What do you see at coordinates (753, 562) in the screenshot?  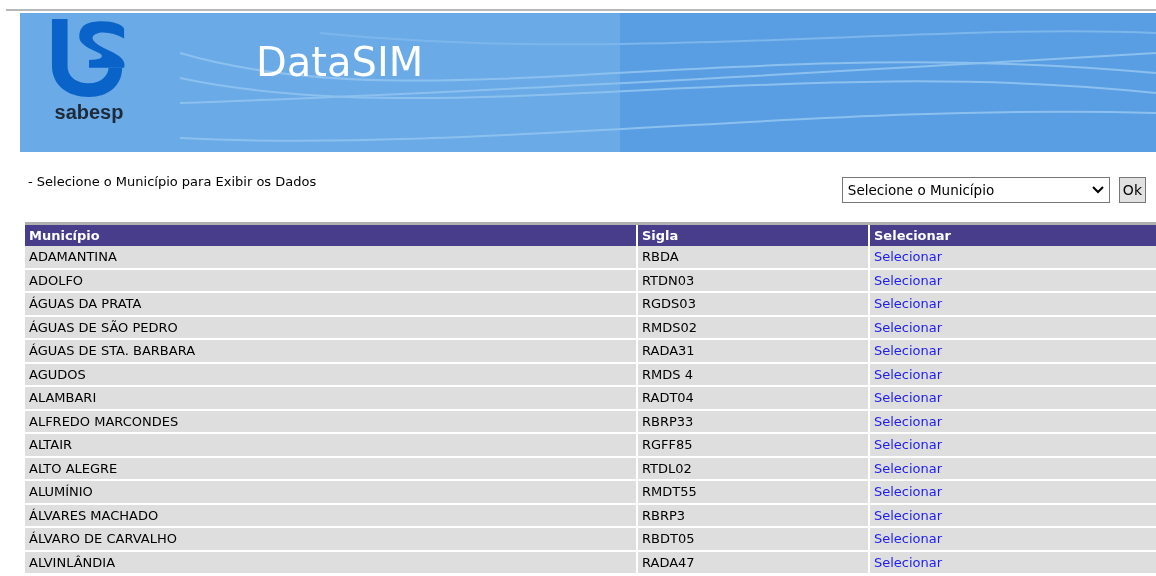 I see `table-cell: RADA47` at bounding box center [753, 562].